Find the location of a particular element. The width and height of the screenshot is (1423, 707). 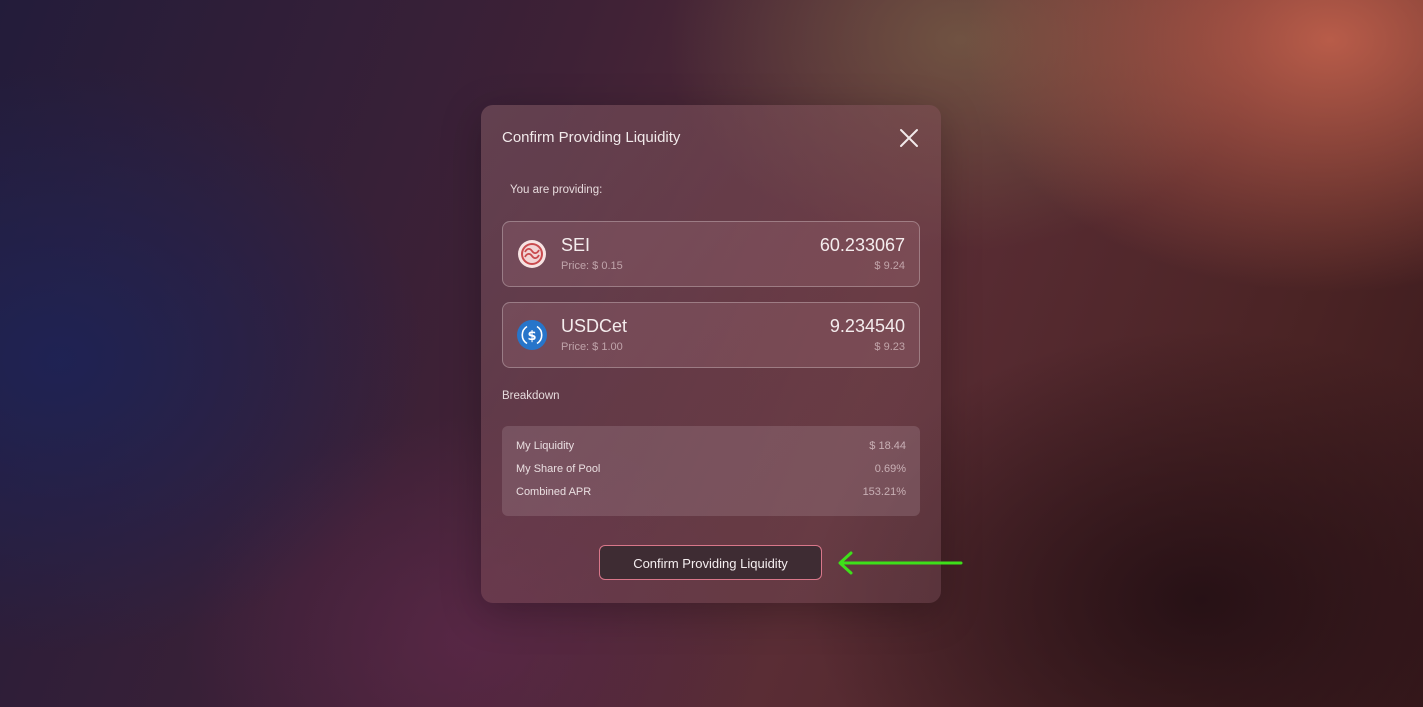

sei-token-icon is located at coordinates (532, 254).